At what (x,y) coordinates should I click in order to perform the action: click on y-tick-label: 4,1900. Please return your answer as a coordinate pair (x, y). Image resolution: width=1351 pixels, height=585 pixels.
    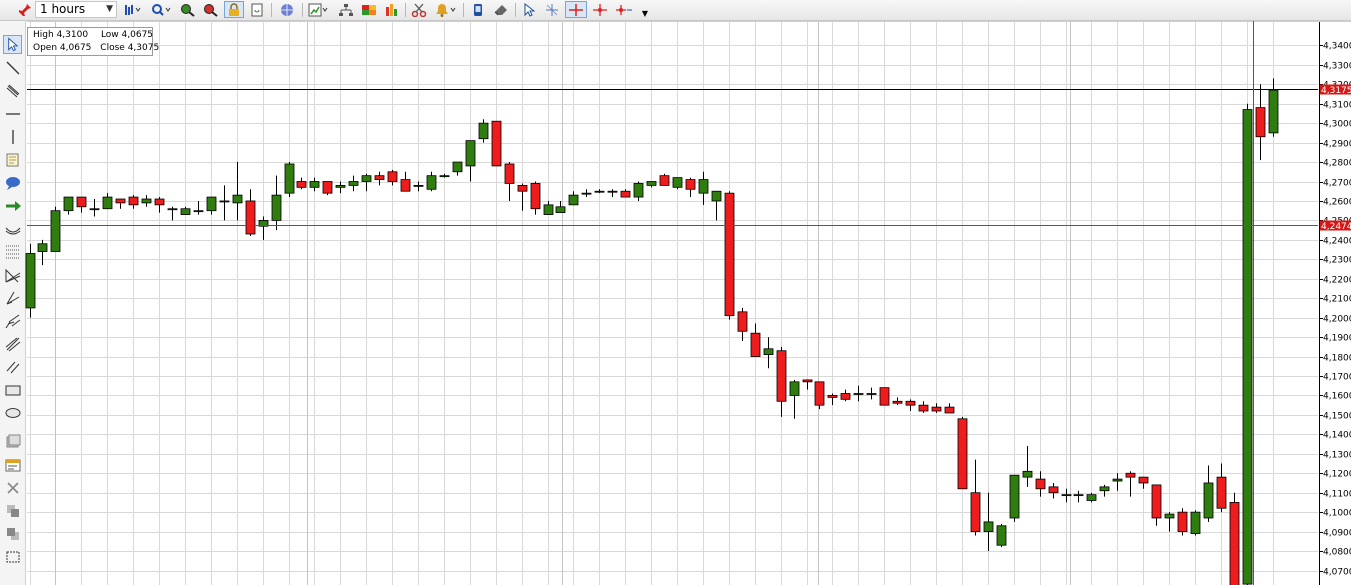
    Looking at the image, I should click on (1337, 339).